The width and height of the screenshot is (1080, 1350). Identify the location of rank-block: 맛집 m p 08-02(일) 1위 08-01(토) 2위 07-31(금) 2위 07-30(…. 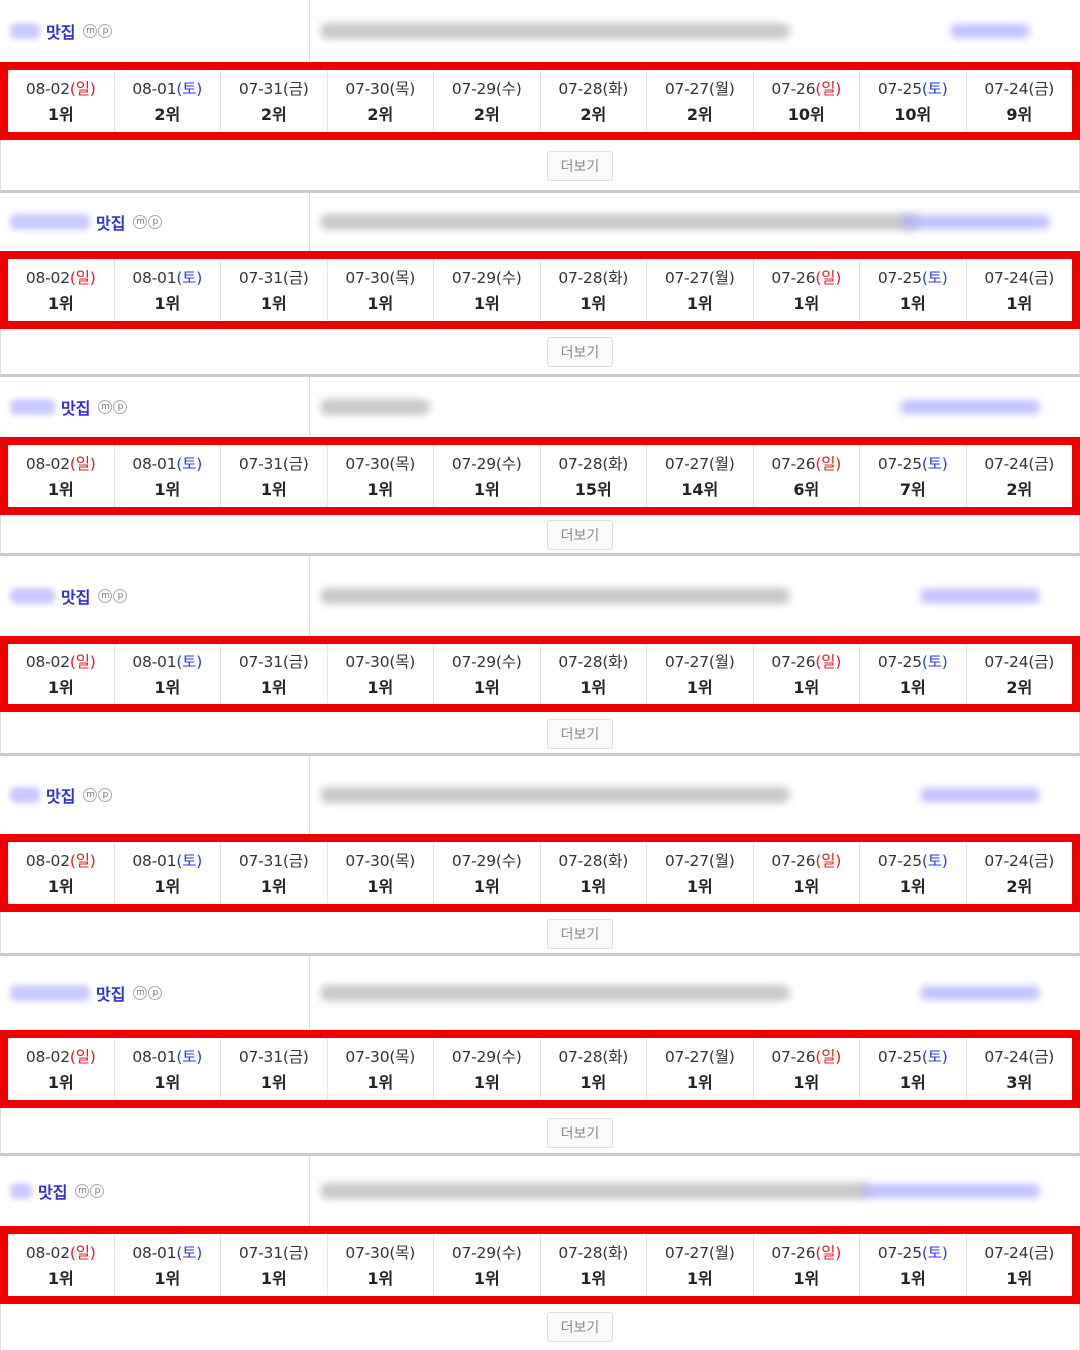
(540, 96).